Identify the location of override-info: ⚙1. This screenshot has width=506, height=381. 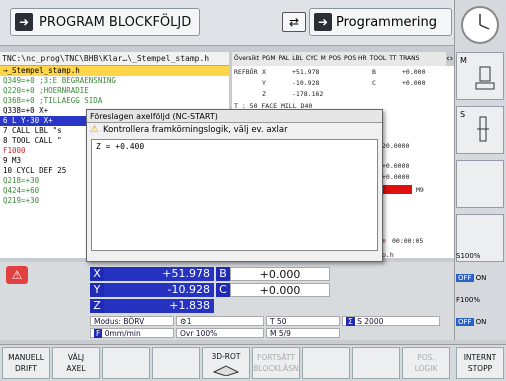
(220, 321).